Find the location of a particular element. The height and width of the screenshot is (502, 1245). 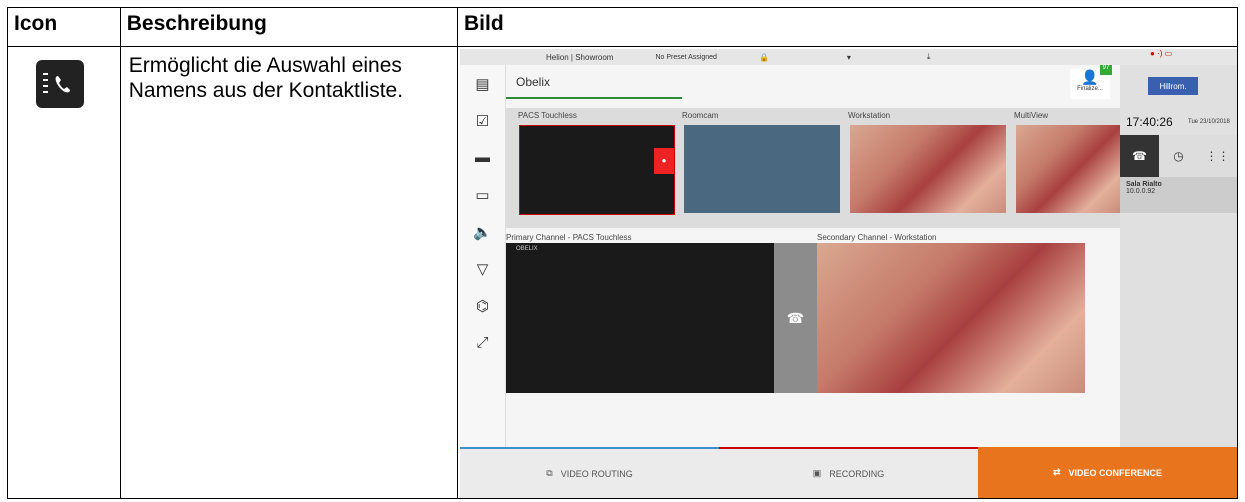

tab-label: VIDEO ROUTING is located at coordinates (596, 473).